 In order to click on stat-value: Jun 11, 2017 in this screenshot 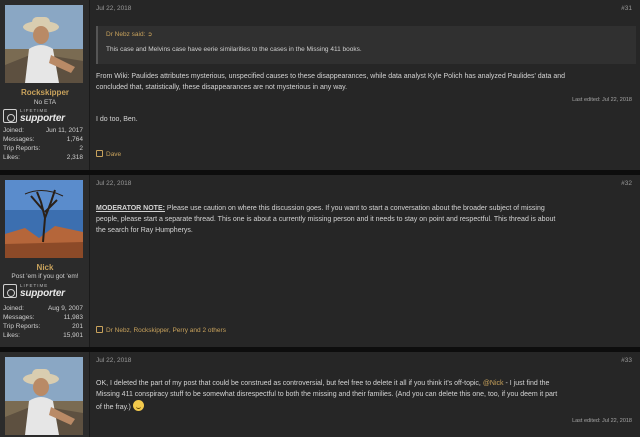, I will do `click(64, 130)`.